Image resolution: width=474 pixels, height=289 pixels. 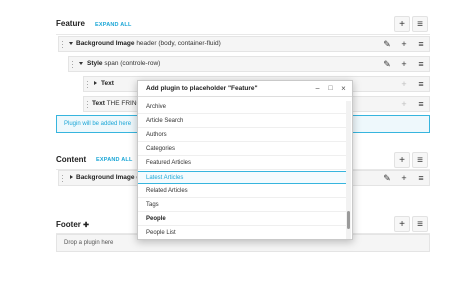 What do you see at coordinates (242, 219) in the screenshot?
I see `plugin-group-people: People` at bounding box center [242, 219].